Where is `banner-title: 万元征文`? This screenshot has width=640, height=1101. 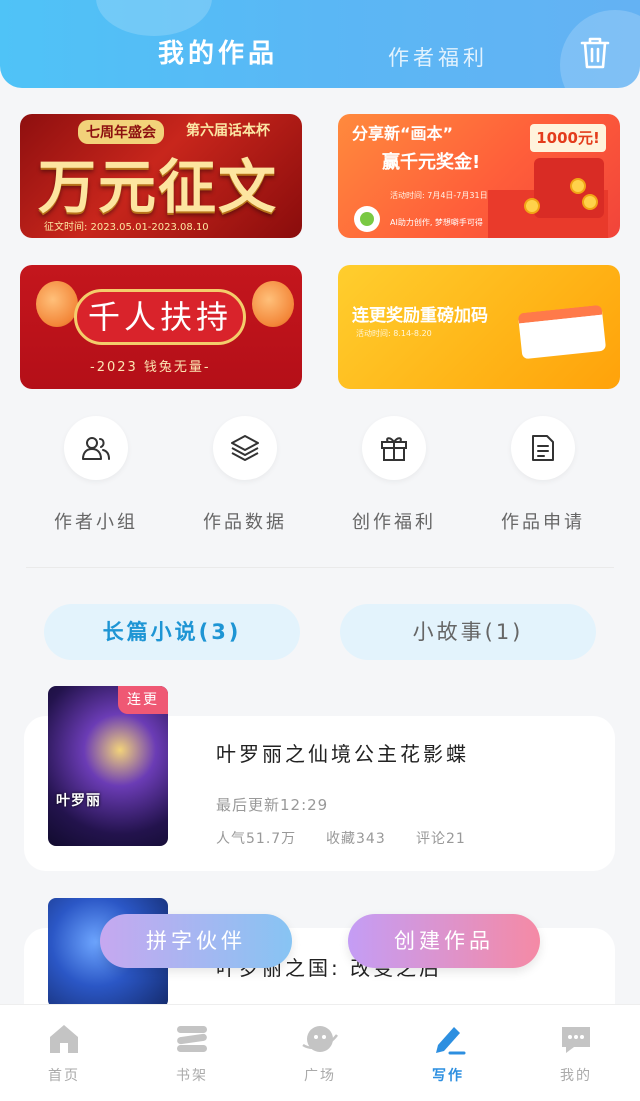
banner-title: 万元征文 is located at coordinates (158, 187).